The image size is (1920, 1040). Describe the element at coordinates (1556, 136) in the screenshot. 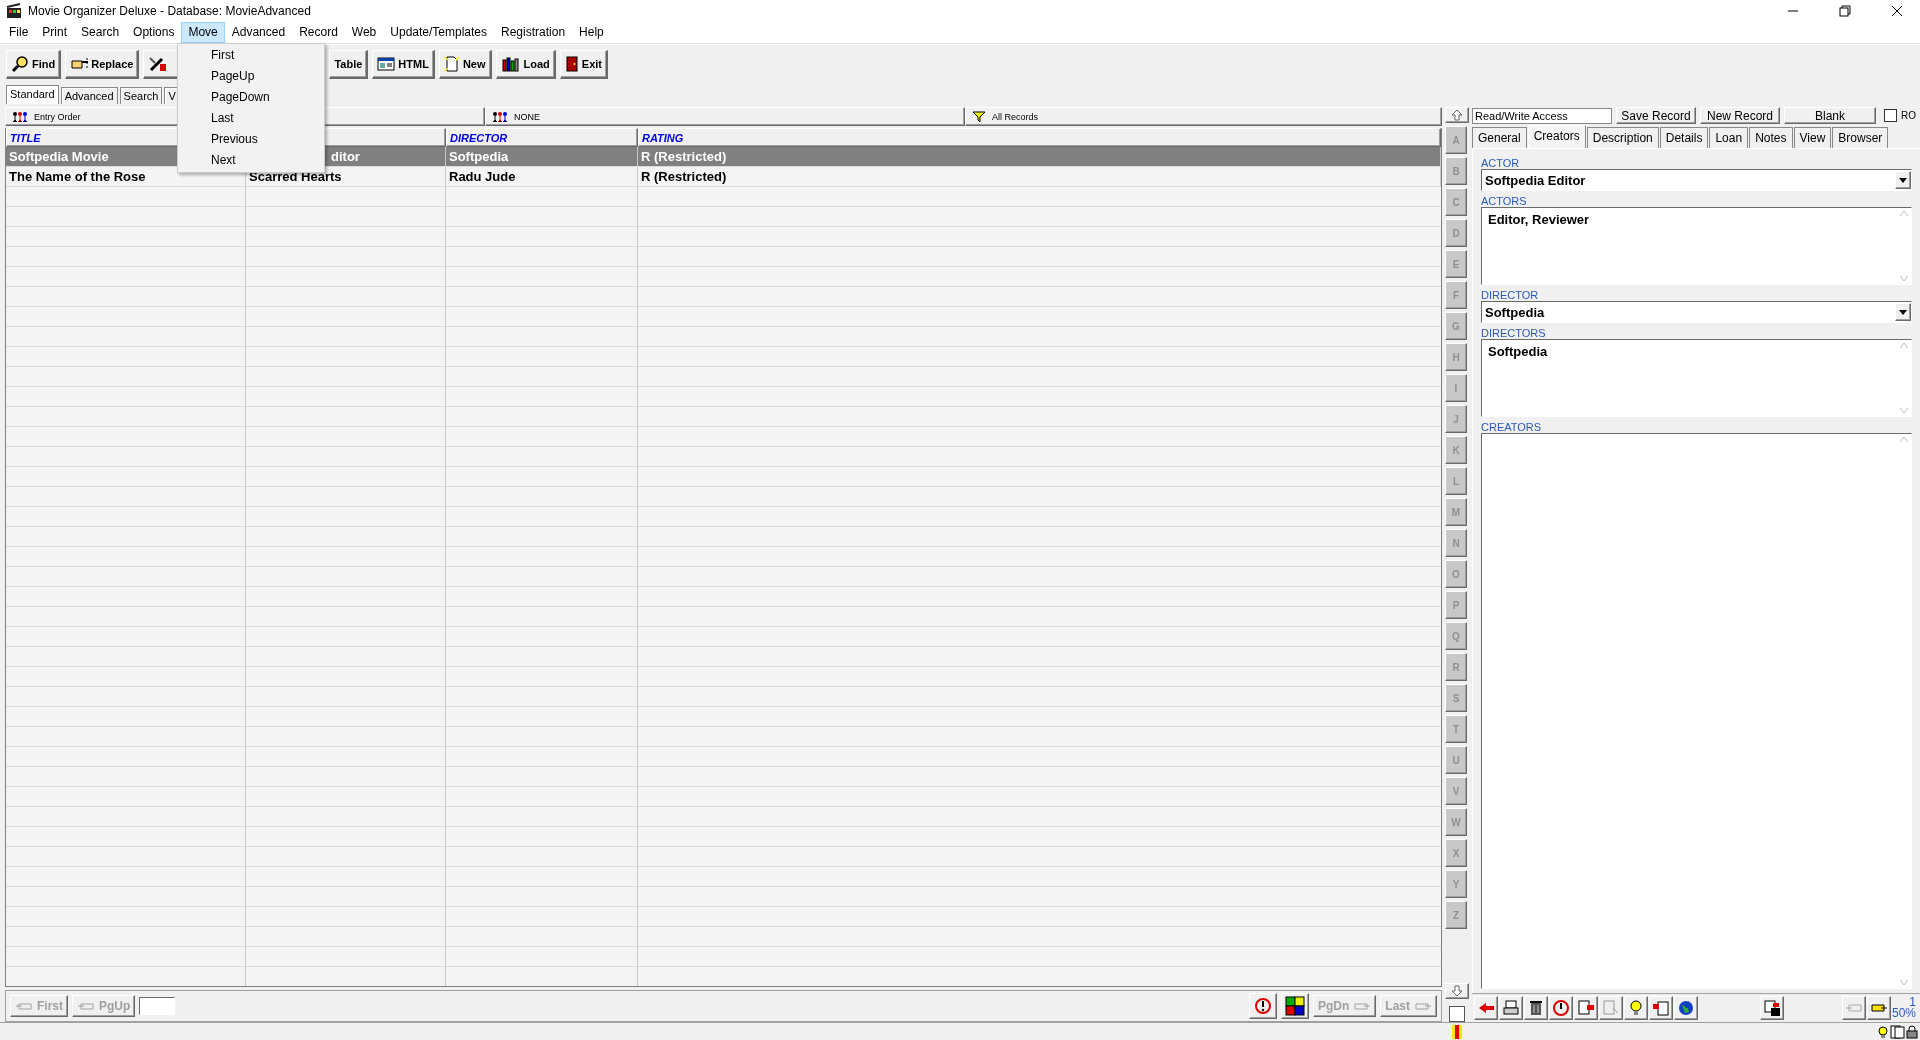

I see `detail-tab: Creators` at that location.